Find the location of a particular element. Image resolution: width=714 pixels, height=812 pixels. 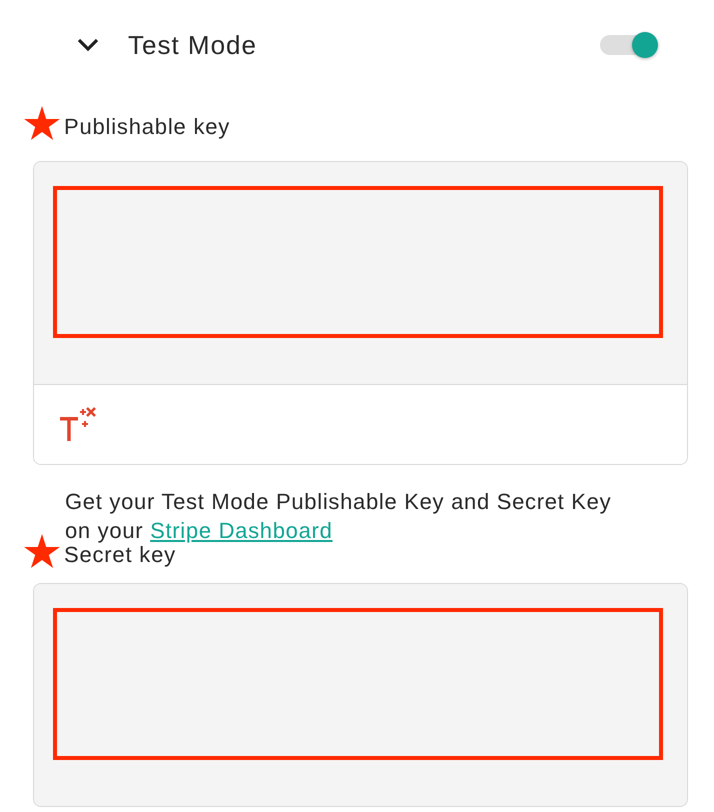

chevron-icon is located at coordinates (88, 45).